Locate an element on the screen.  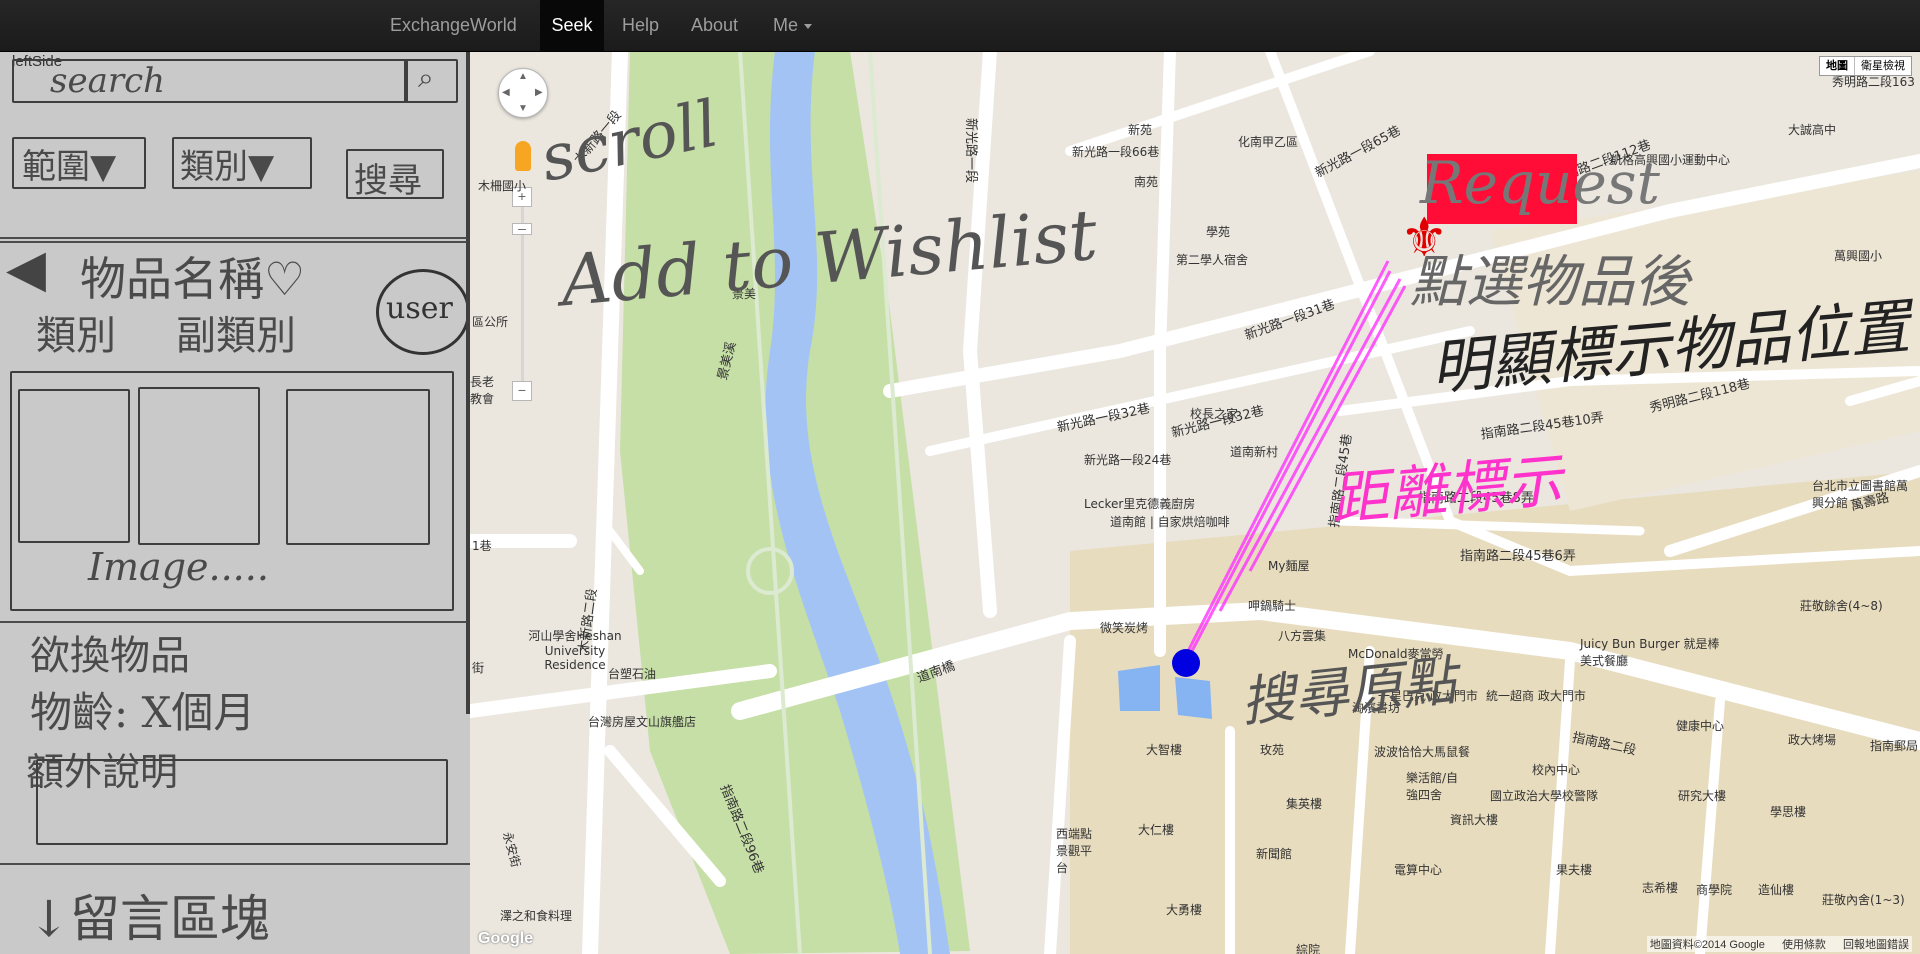
comment-section-label: ↓留言區塊 is located at coordinates (149, 919).